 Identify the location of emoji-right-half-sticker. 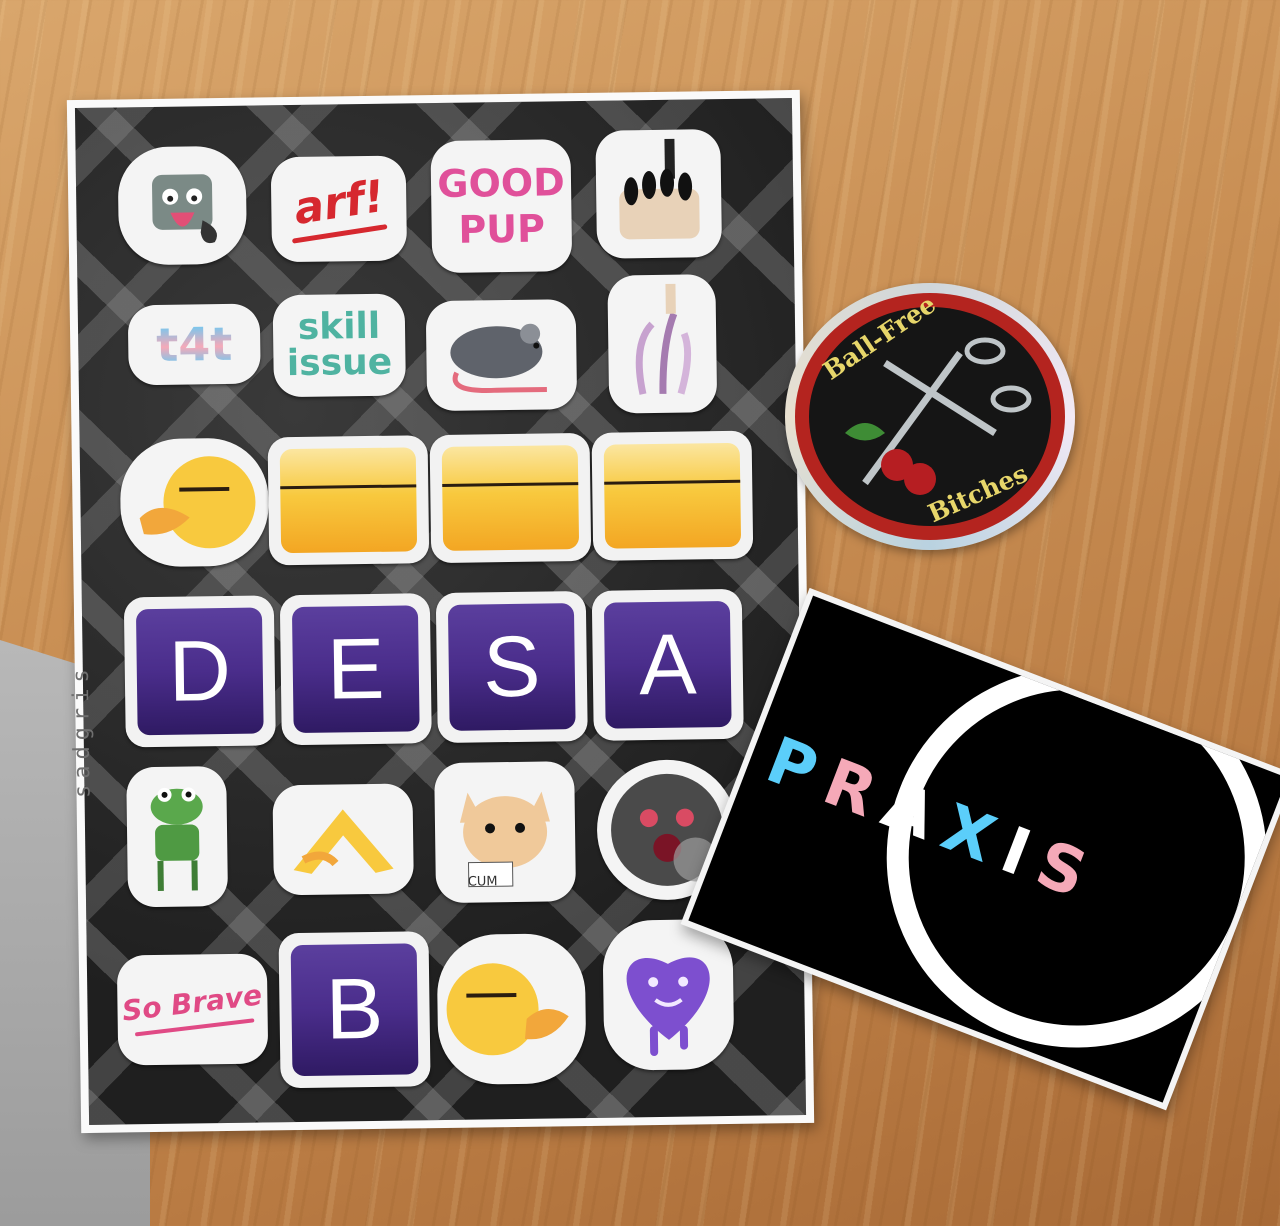
(511, 1009).